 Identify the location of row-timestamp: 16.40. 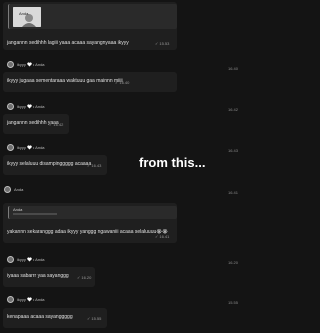
(232, 68).